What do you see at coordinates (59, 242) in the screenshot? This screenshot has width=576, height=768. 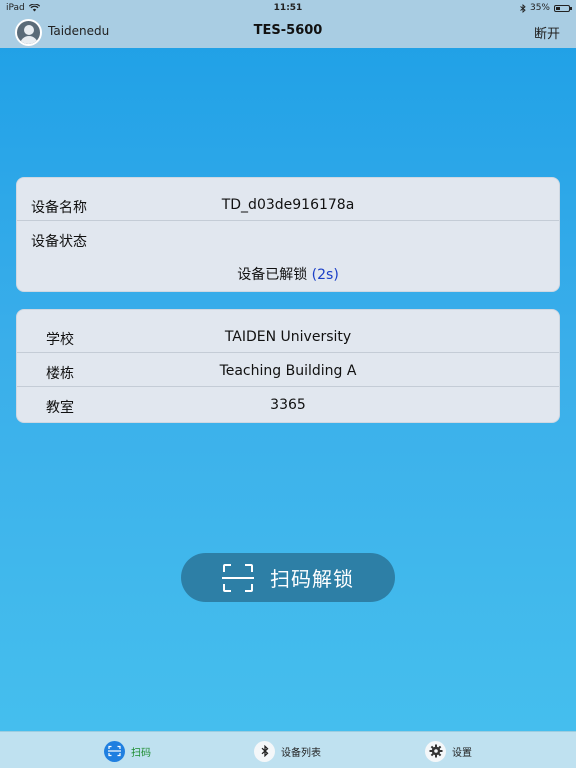 I see `device-status-label: 设备状态` at bounding box center [59, 242].